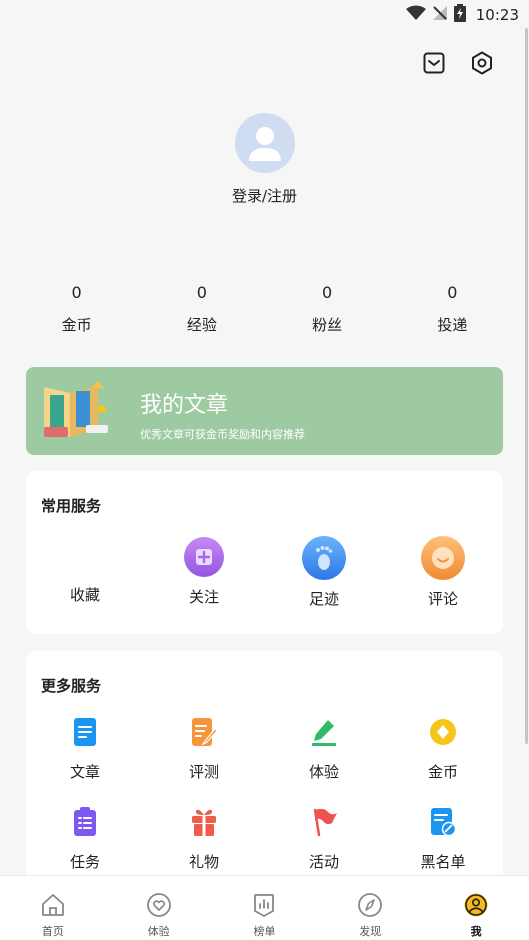 The width and height of the screenshot is (529, 940). I want to click on heart-icon, so click(159, 907).